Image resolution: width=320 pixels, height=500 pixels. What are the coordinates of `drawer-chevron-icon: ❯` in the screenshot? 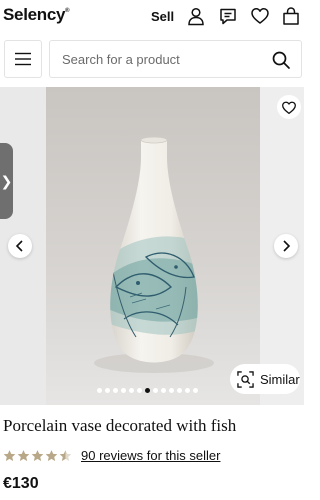 It's located at (6, 180).